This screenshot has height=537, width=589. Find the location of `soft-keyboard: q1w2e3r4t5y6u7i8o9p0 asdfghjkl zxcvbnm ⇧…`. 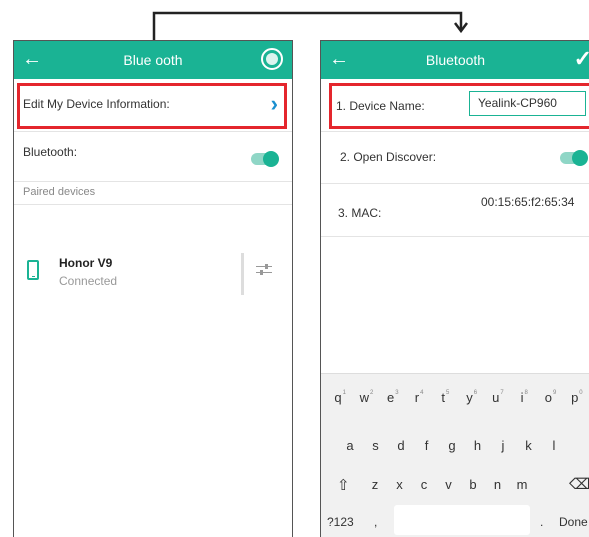

soft-keyboard: q1w2e3r4t5y6u7i8o9p0 asdfghjkl zxcvbnm ⇧… is located at coordinates (455, 455).